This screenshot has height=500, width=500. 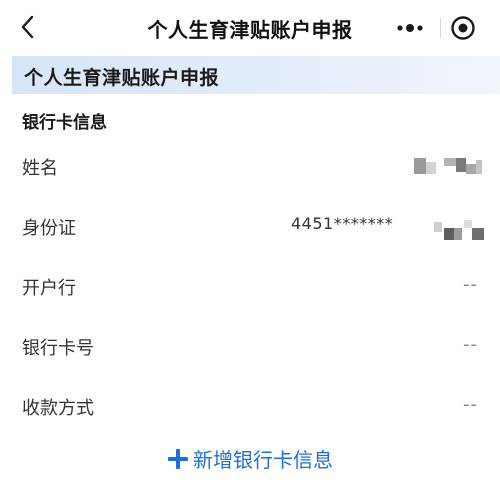 I want to click on row-label-bank: 开户行, so click(x=49, y=288).